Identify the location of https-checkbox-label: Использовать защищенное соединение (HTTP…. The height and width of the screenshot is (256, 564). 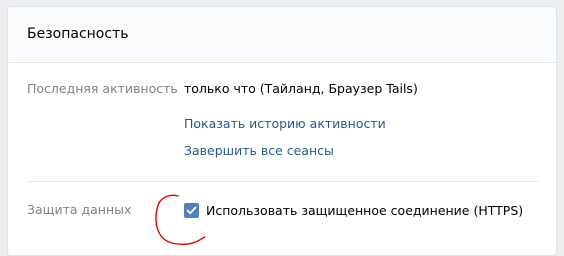
(364, 211).